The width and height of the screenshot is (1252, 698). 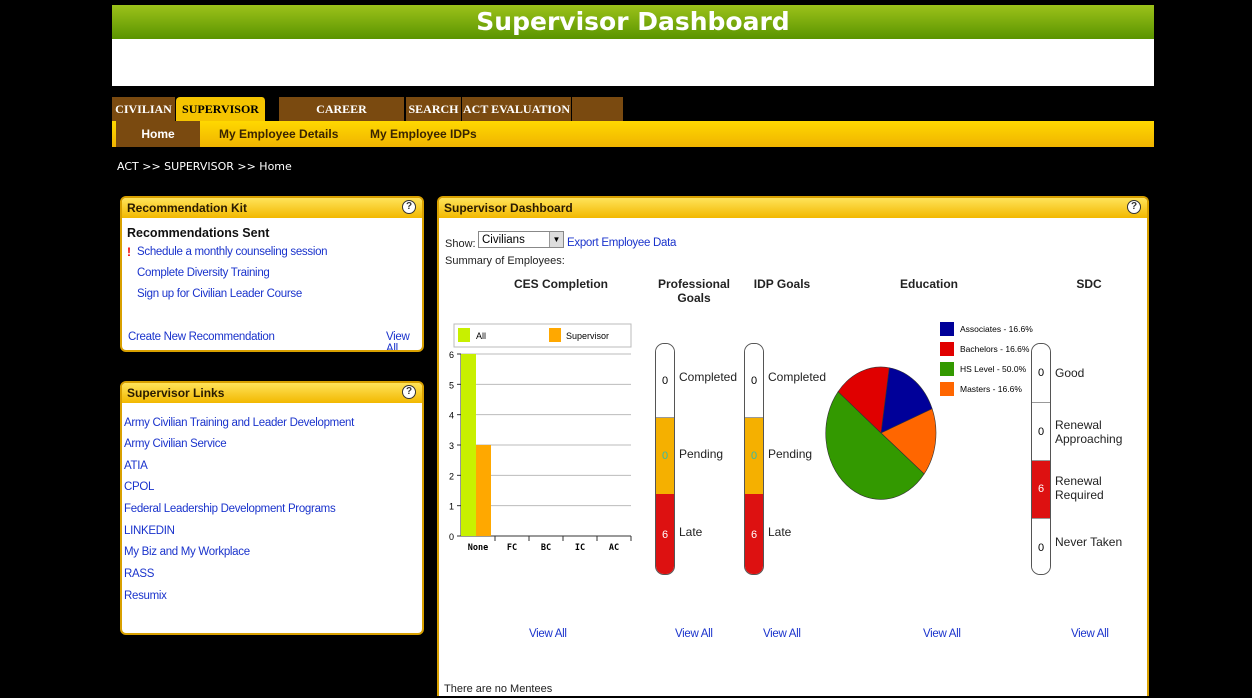 I want to click on tab-act-evaluation: ACT EVALUATION, so click(x=517, y=109).